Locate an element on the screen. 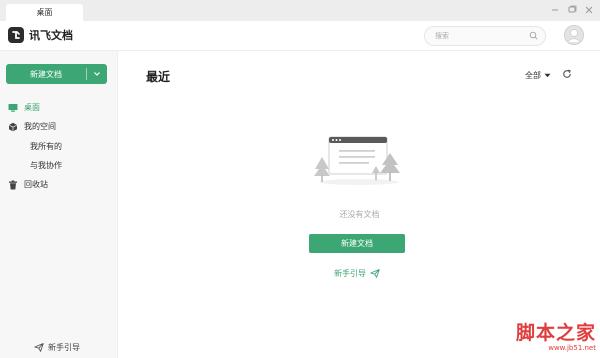  search-icon is located at coordinates (533, 37).